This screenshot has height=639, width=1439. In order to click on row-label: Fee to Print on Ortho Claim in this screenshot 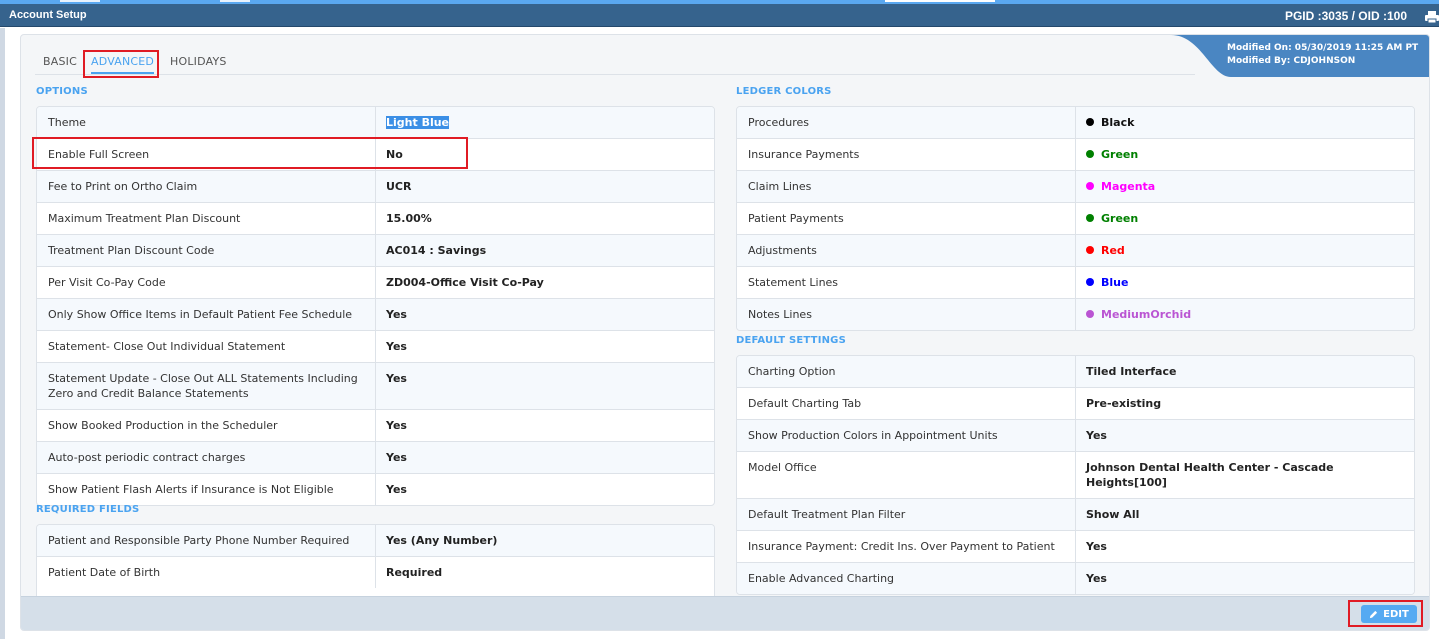, I will do `click(206, 186)`.